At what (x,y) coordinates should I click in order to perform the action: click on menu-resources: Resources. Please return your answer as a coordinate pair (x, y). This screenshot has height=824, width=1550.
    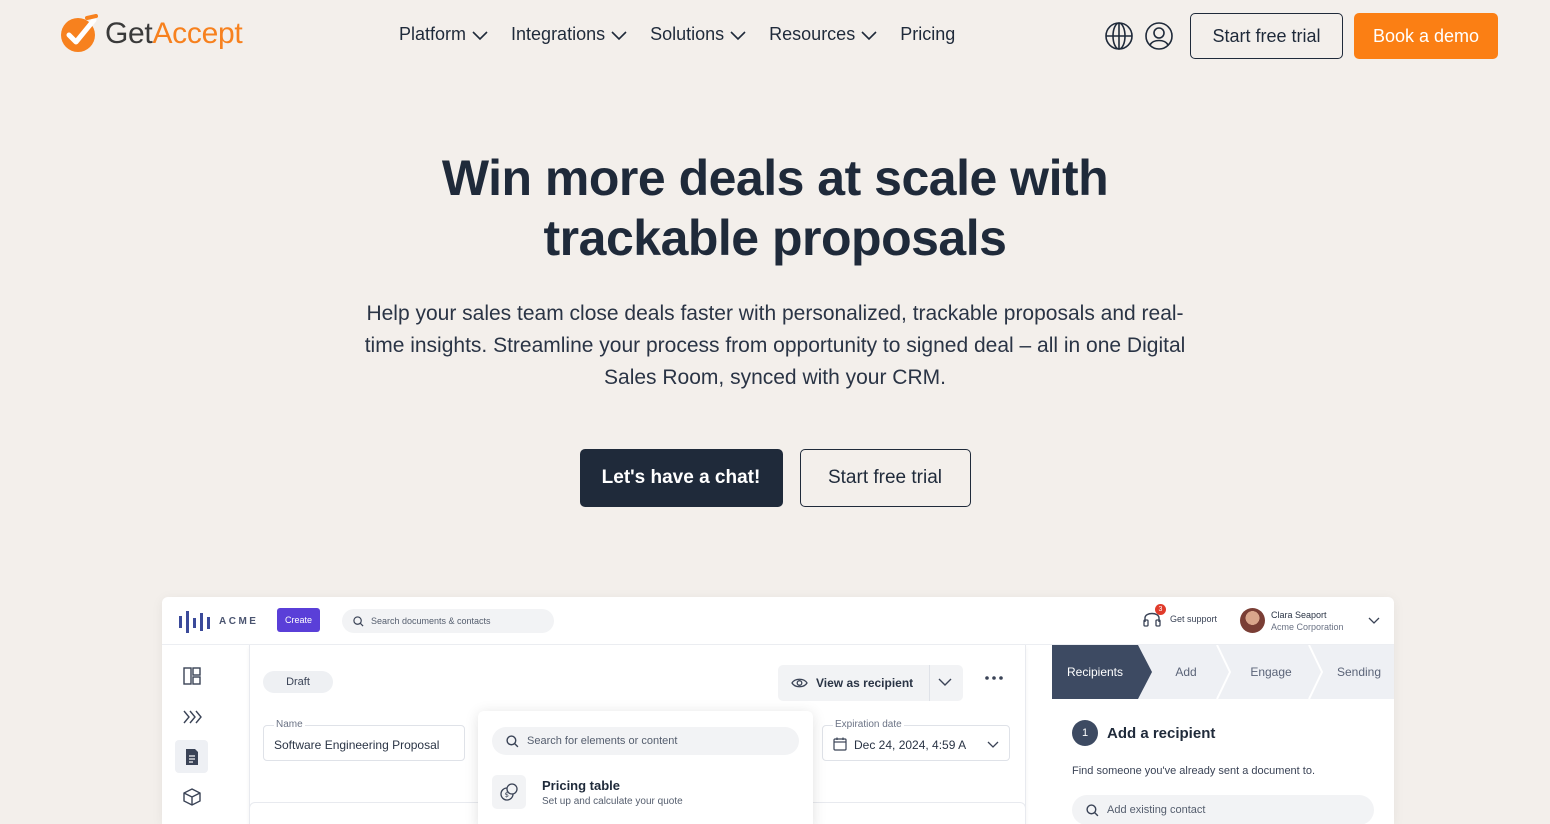
    Looking at the image, I should click on (823, 34).